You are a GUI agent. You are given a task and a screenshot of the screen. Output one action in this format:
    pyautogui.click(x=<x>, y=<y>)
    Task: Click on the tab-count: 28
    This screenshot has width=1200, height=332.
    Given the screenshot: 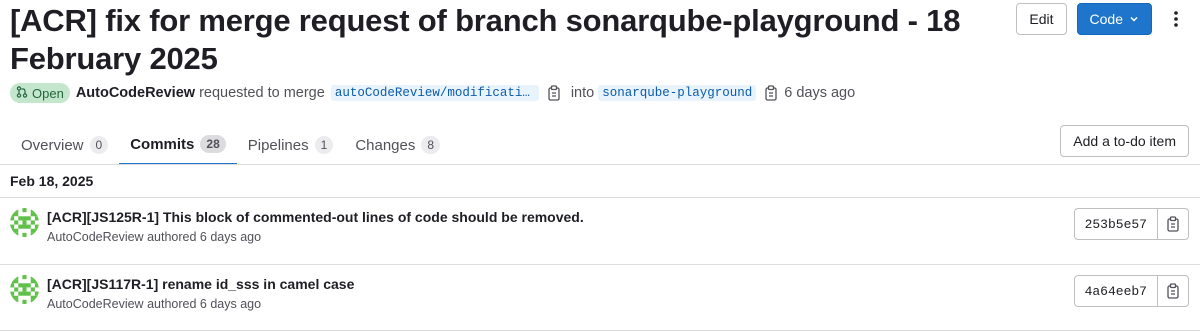 What is the action you would take?
    pyautogui.click(x=213, y=144)
    